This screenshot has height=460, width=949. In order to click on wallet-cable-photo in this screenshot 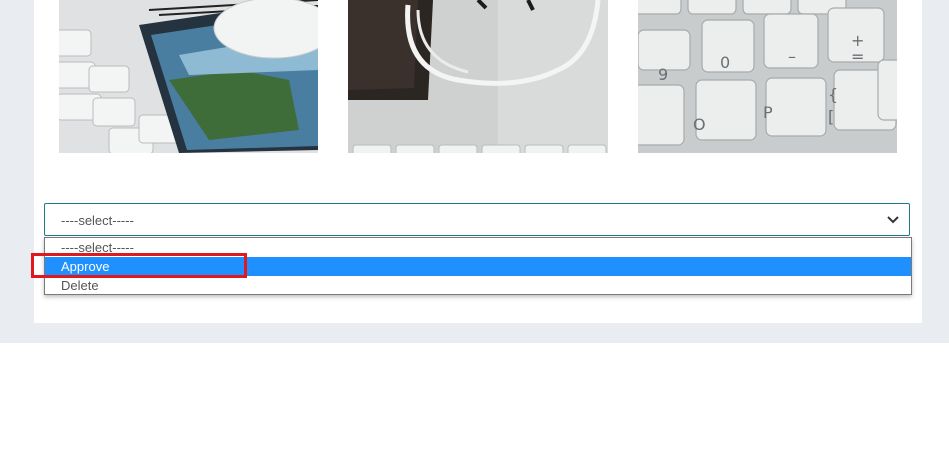, I will do `click(478, 76)`.